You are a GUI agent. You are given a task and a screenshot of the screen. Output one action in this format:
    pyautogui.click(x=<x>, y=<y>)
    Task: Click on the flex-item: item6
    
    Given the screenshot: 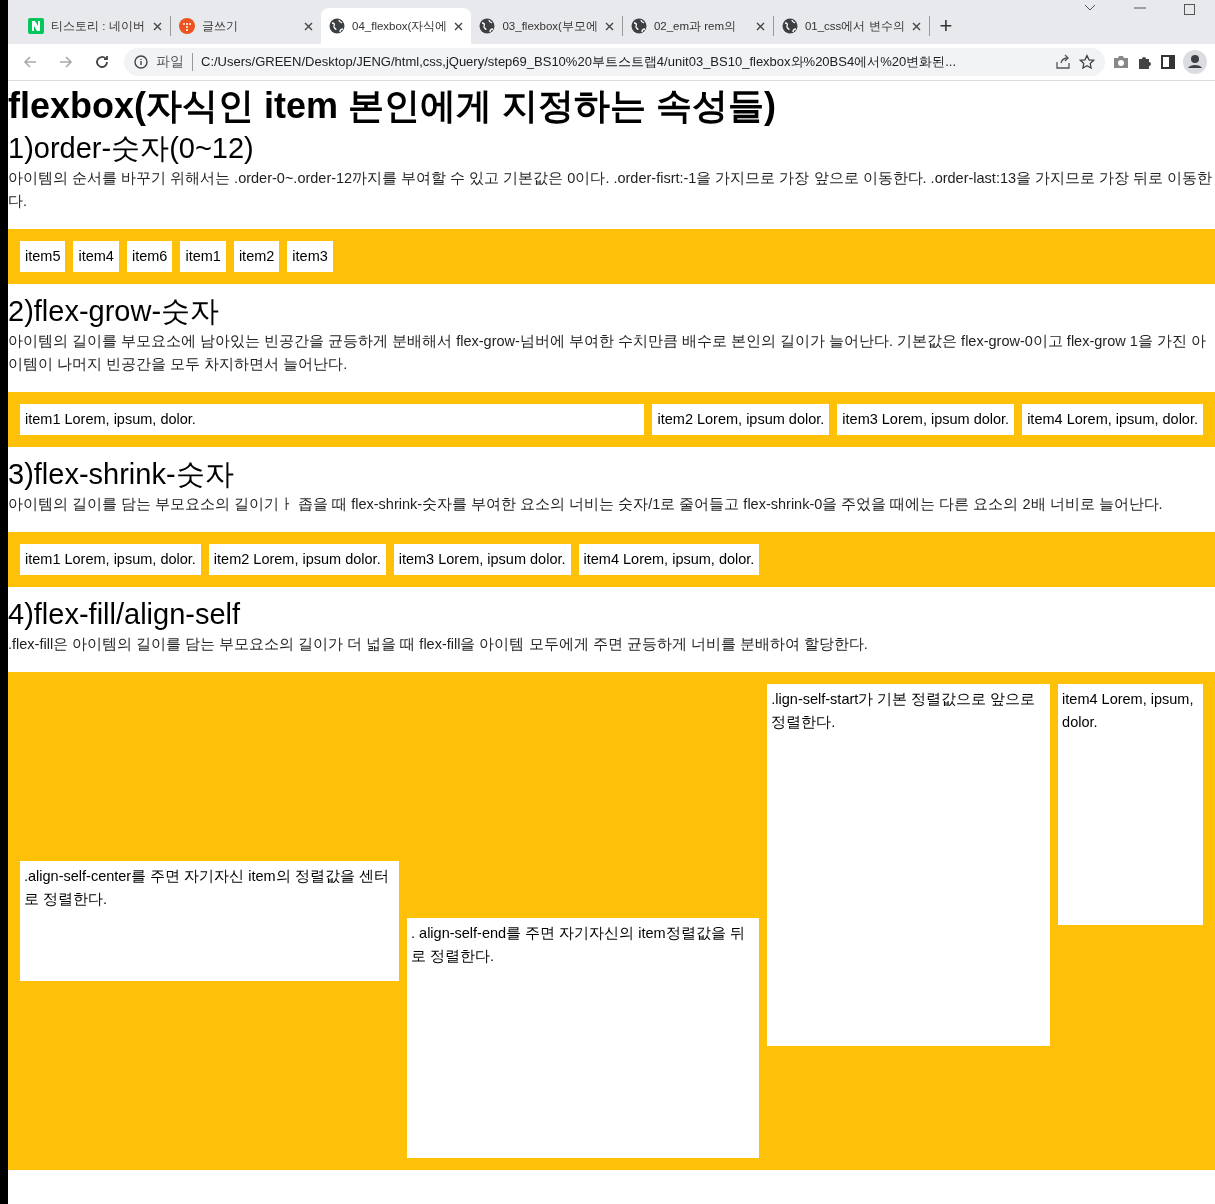 What is the action you would take?
    pyautogui.click(x=149, y=256)
    